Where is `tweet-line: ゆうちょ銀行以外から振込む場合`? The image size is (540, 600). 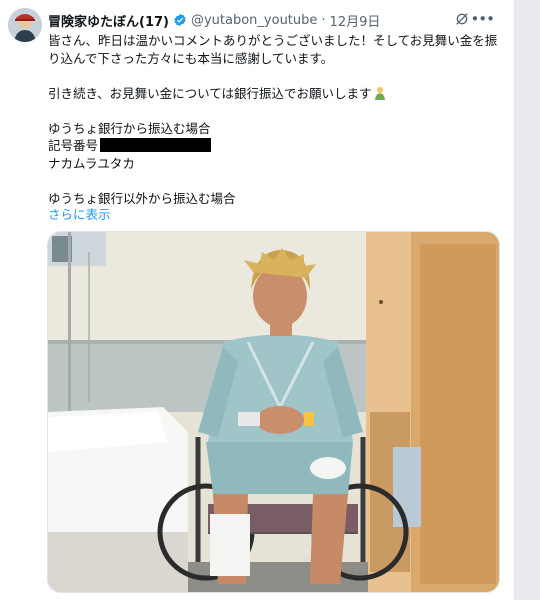
tweet-line: ゆうちょ銀行以外から振込む場合 is located at coordinates (142, 198).